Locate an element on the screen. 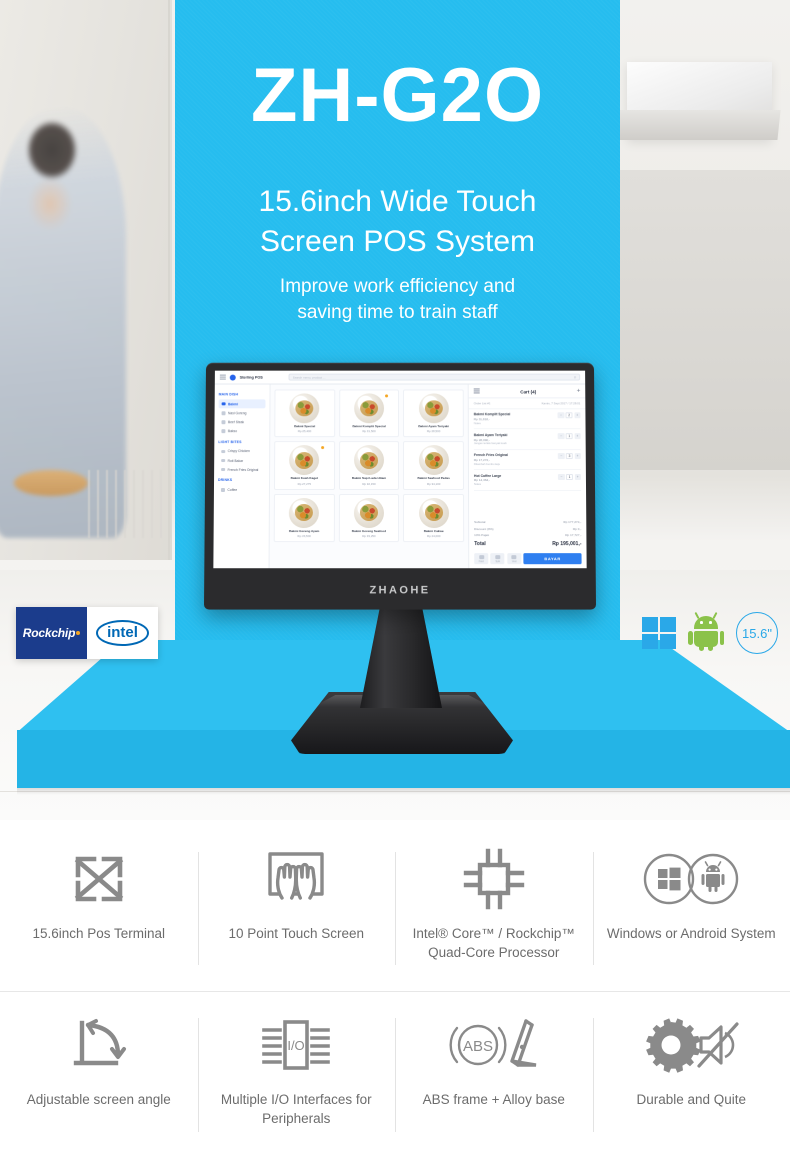 Image resolution: width=790 pixels, height=1159 pixels. windows-logo-icon is located at coordinates (659, 633).